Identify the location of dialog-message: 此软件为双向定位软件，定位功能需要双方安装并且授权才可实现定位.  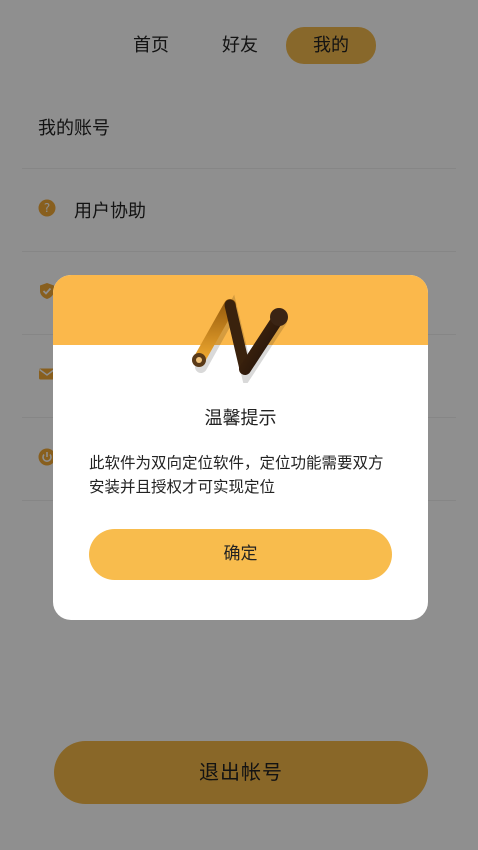
(236, 475).